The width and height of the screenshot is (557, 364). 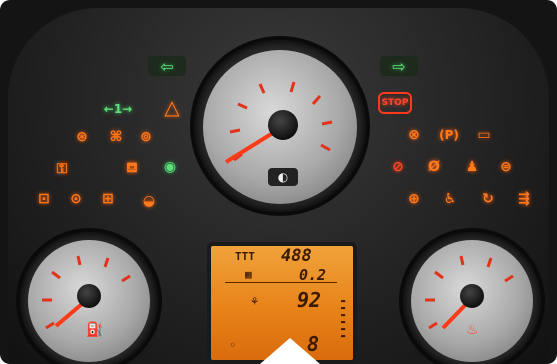 What do you see at coordinates (398, 167) in the screenshot?
I see `abs-warning-icon: ⊘` at bounding box center [398, 167].